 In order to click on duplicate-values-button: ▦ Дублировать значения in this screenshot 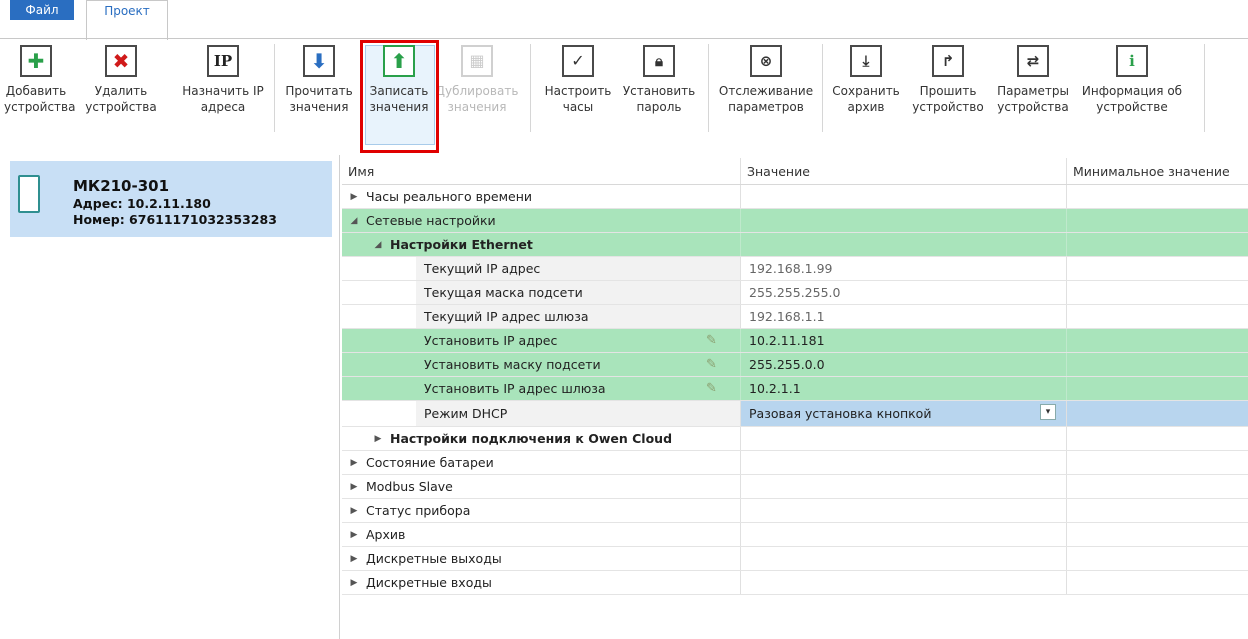, I will do `click(477, 80)`.